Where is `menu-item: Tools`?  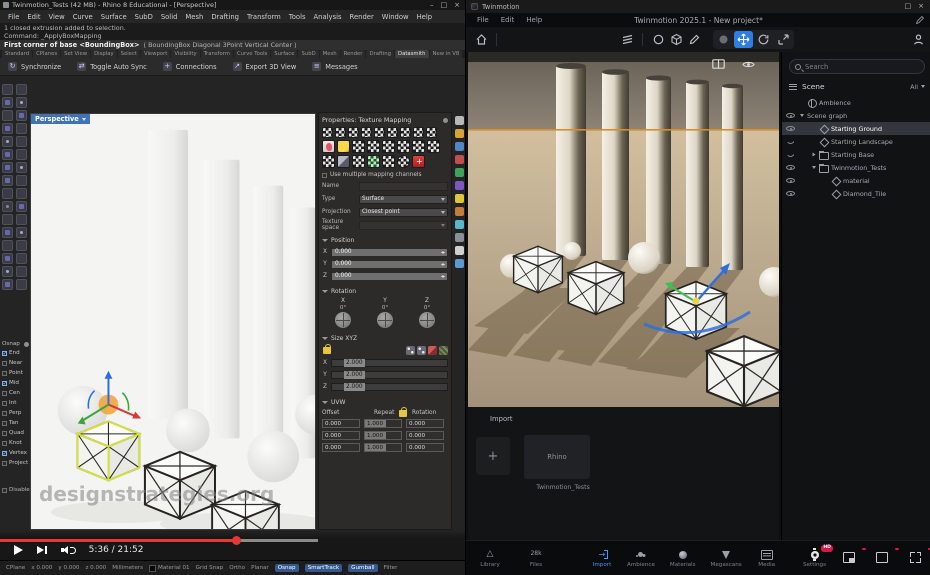
menu-item: Tools is located at coordinates (297, 17).